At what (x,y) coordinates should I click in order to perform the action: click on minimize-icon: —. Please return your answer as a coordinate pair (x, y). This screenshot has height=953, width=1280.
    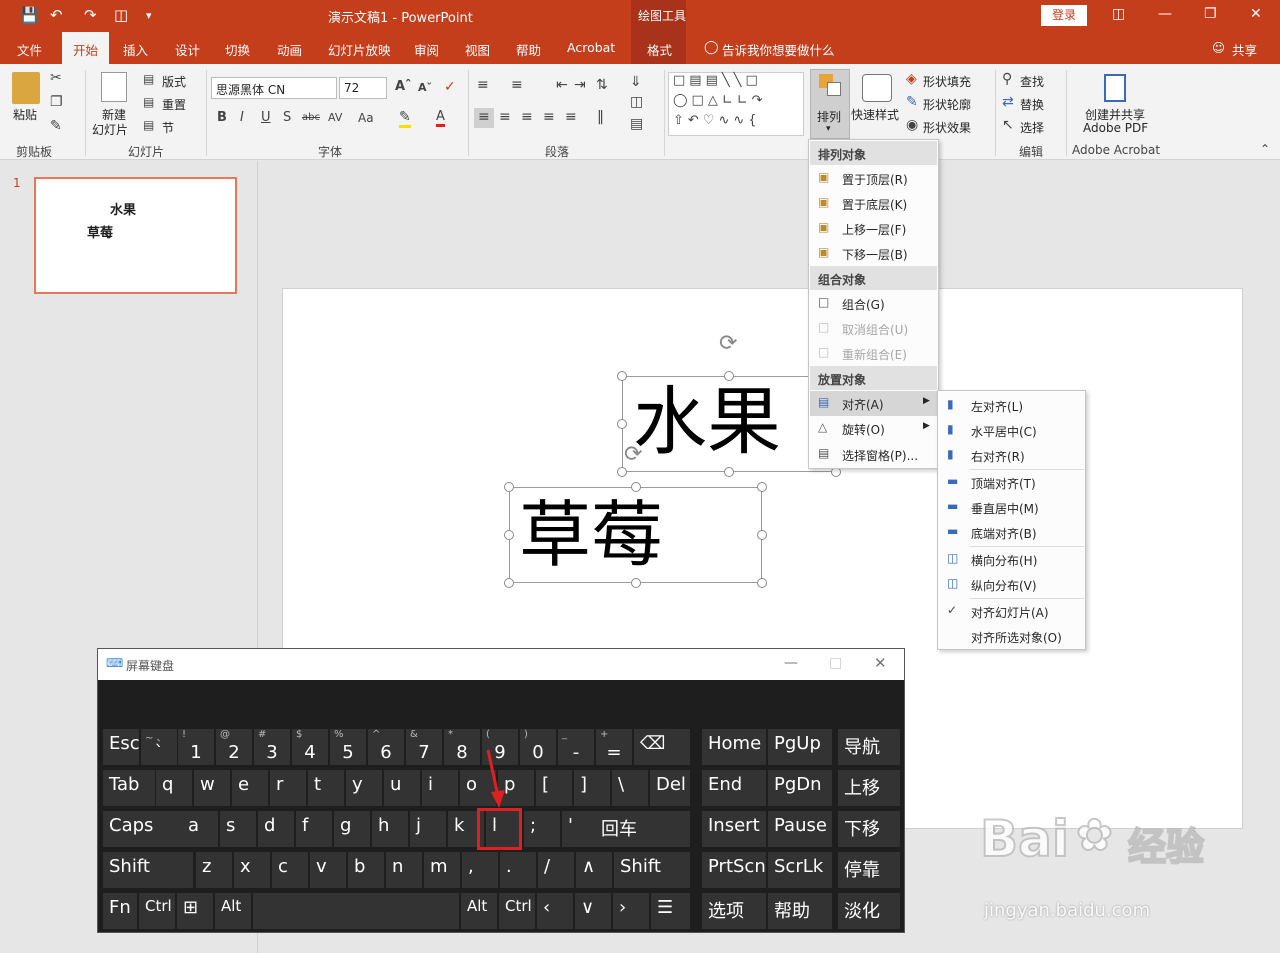
    Looking at the image, I should click on (1165, 14).